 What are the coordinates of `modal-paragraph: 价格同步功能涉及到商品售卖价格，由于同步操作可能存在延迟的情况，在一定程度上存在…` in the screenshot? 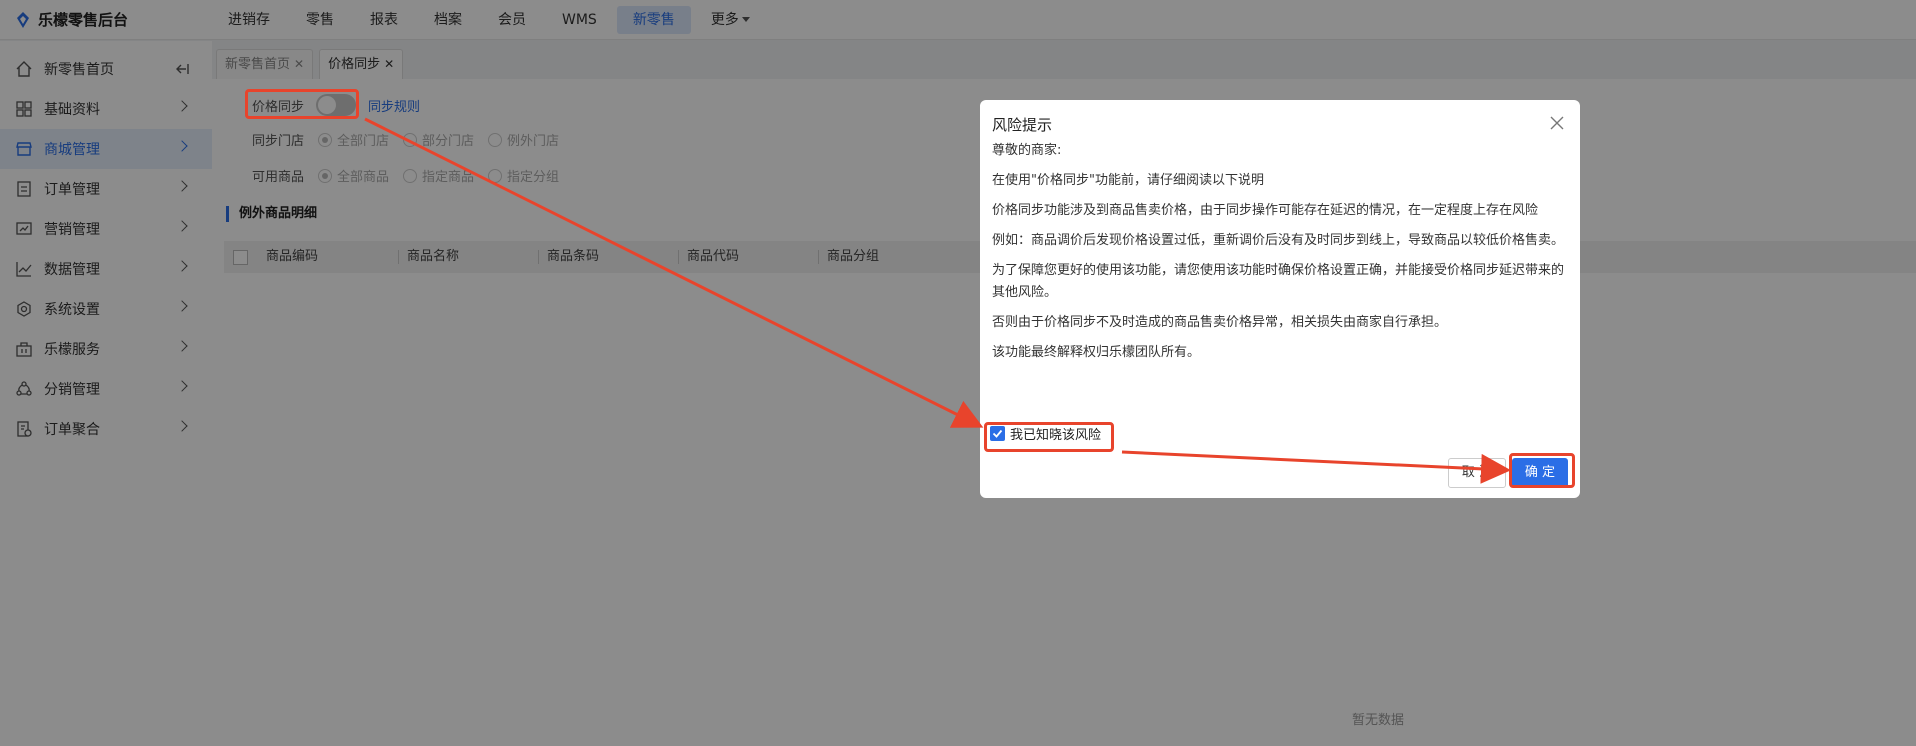 It's located at (1265, 210).